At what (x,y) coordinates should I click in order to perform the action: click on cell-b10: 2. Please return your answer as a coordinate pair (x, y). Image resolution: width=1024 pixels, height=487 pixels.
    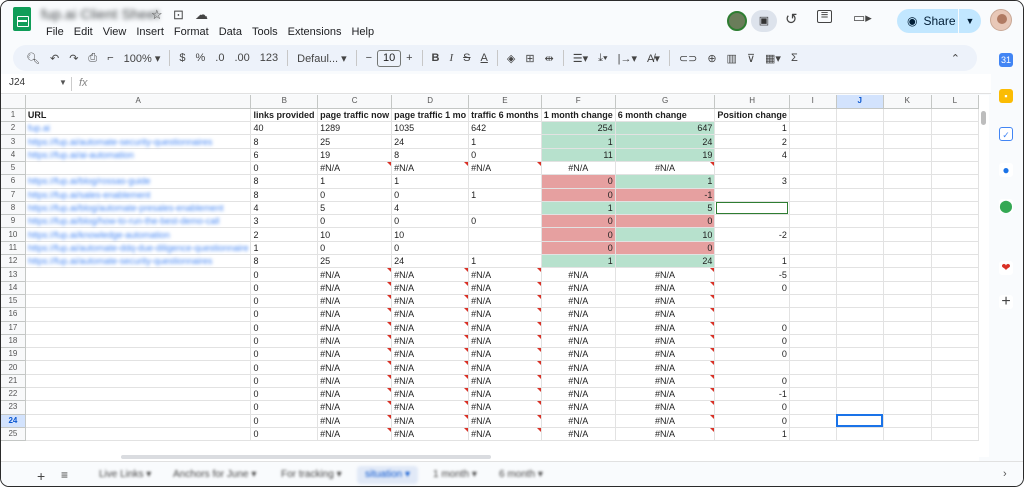
    Looking at the image, I should click on (284, 234).